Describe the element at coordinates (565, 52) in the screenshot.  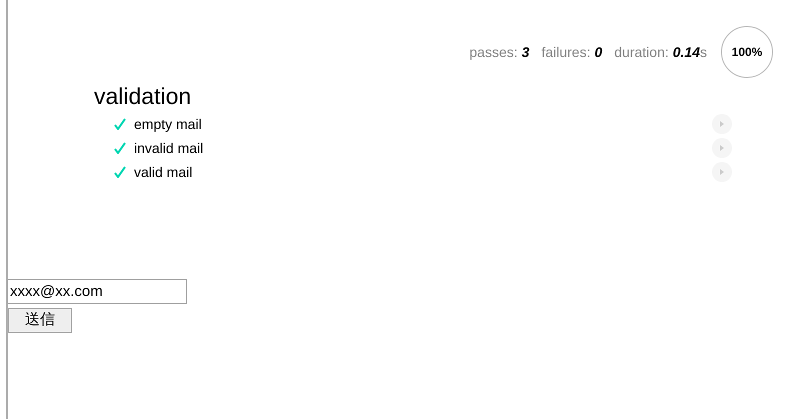
I see `stat-label: failures:` at that location.